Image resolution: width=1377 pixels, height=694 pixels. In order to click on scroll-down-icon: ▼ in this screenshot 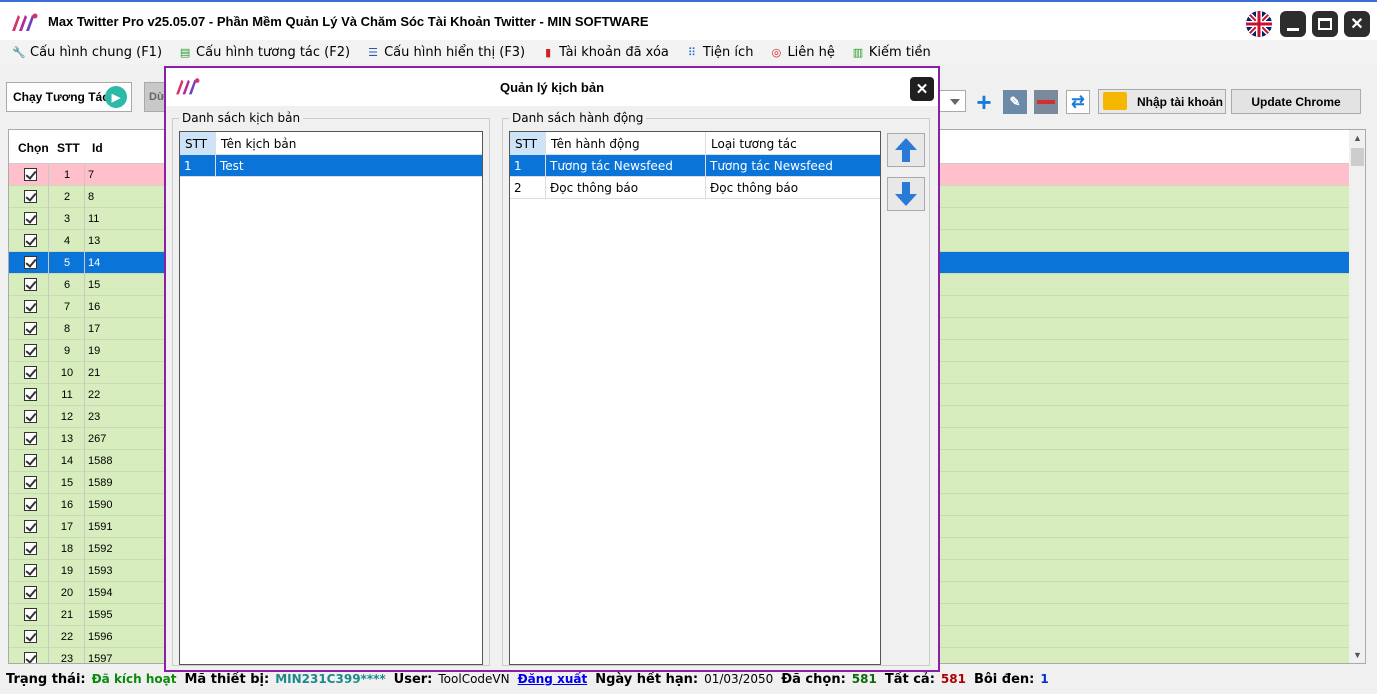, I will do `click(1357, 655)`.